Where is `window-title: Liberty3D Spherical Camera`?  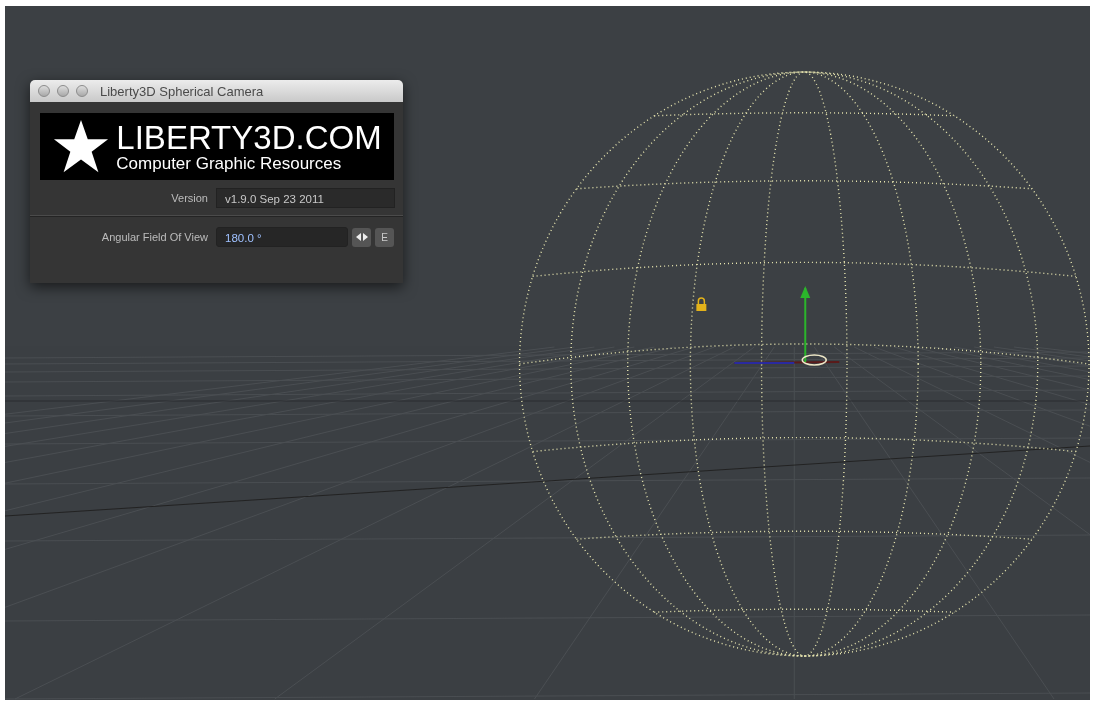
window-title: Liberty3D Spherical Camera is located at coordinates (182, 91).